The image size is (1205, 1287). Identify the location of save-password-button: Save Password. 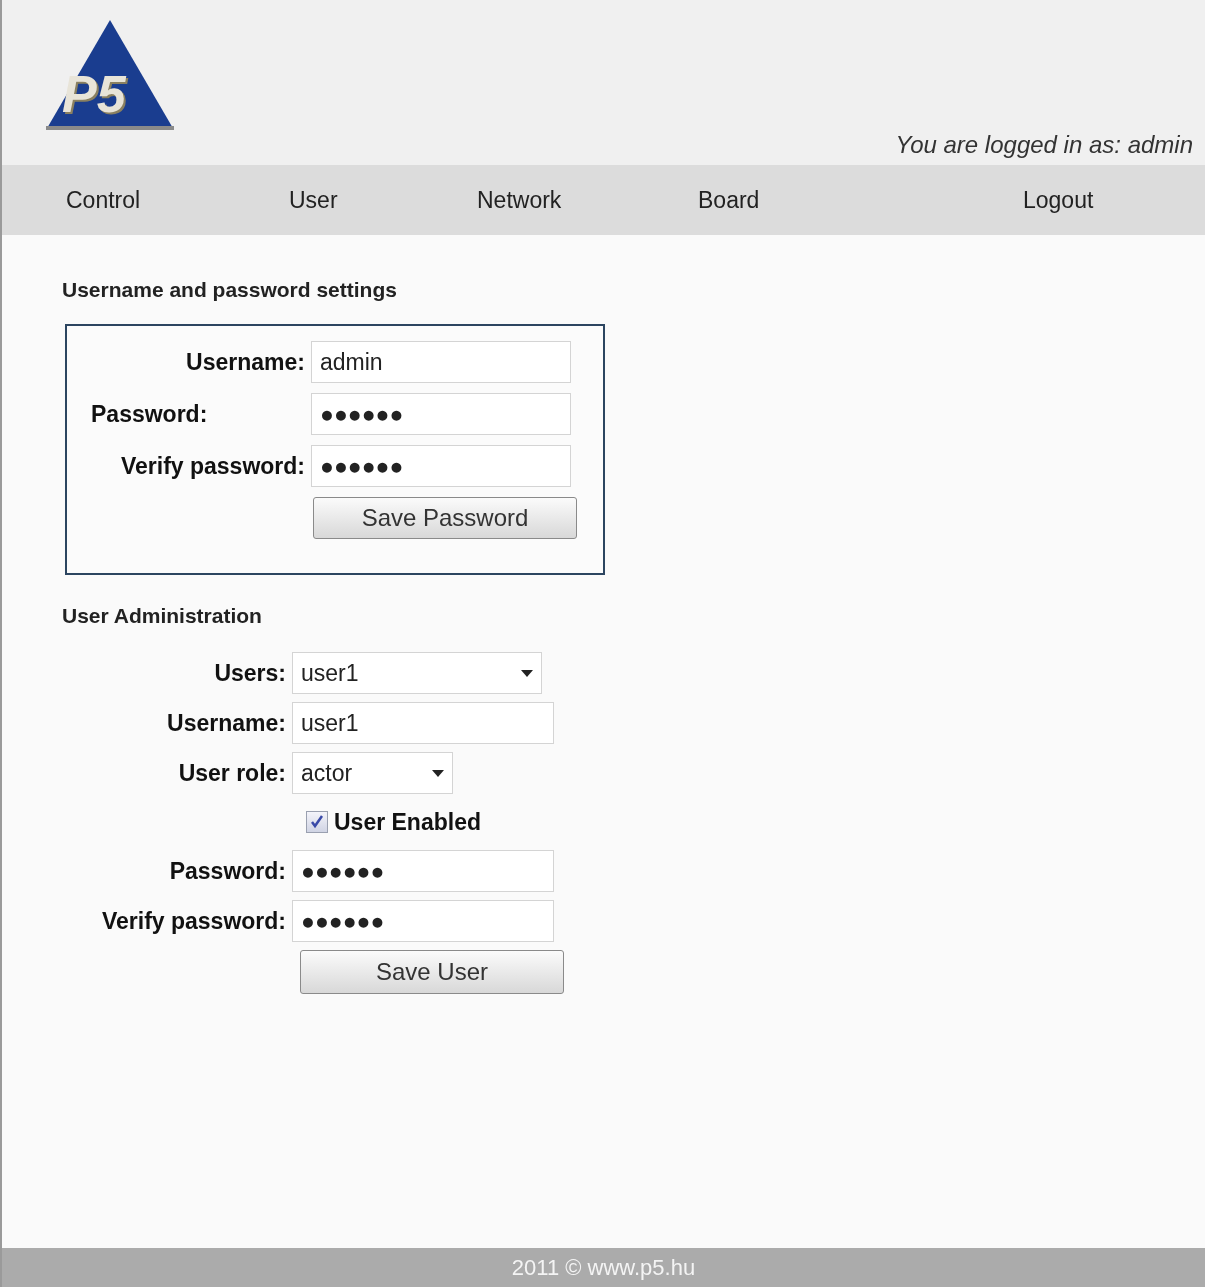
(445, 518).